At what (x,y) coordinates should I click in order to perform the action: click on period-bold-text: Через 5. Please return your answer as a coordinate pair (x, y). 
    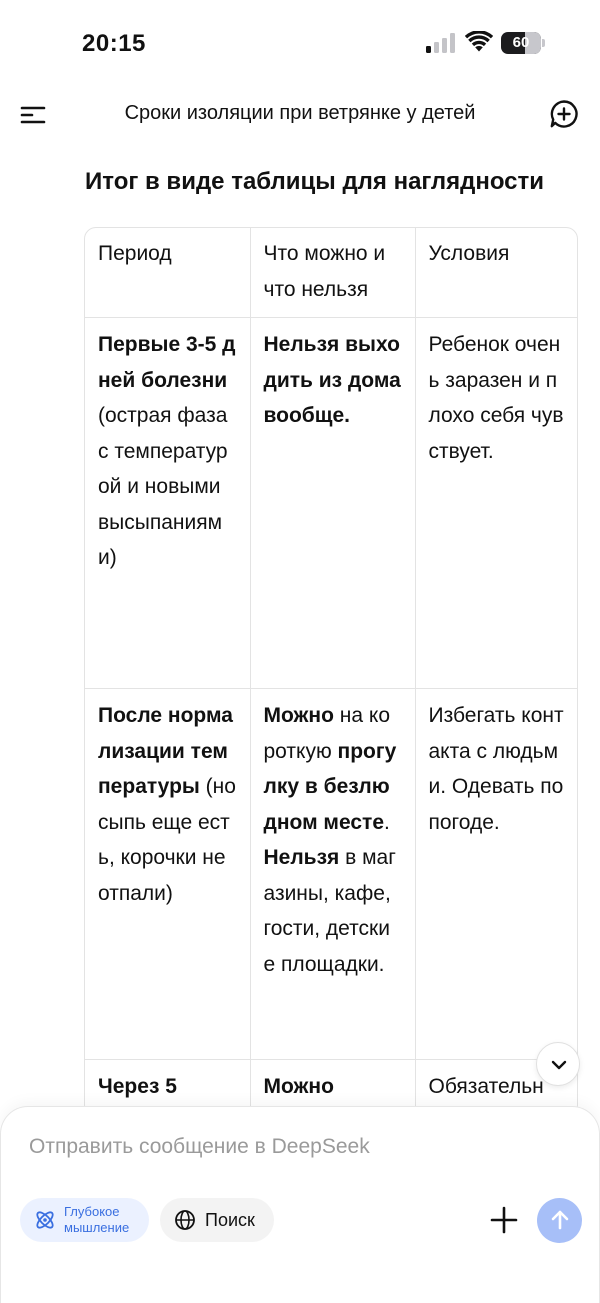
    Looking at the image, I should click on (137, 1086).